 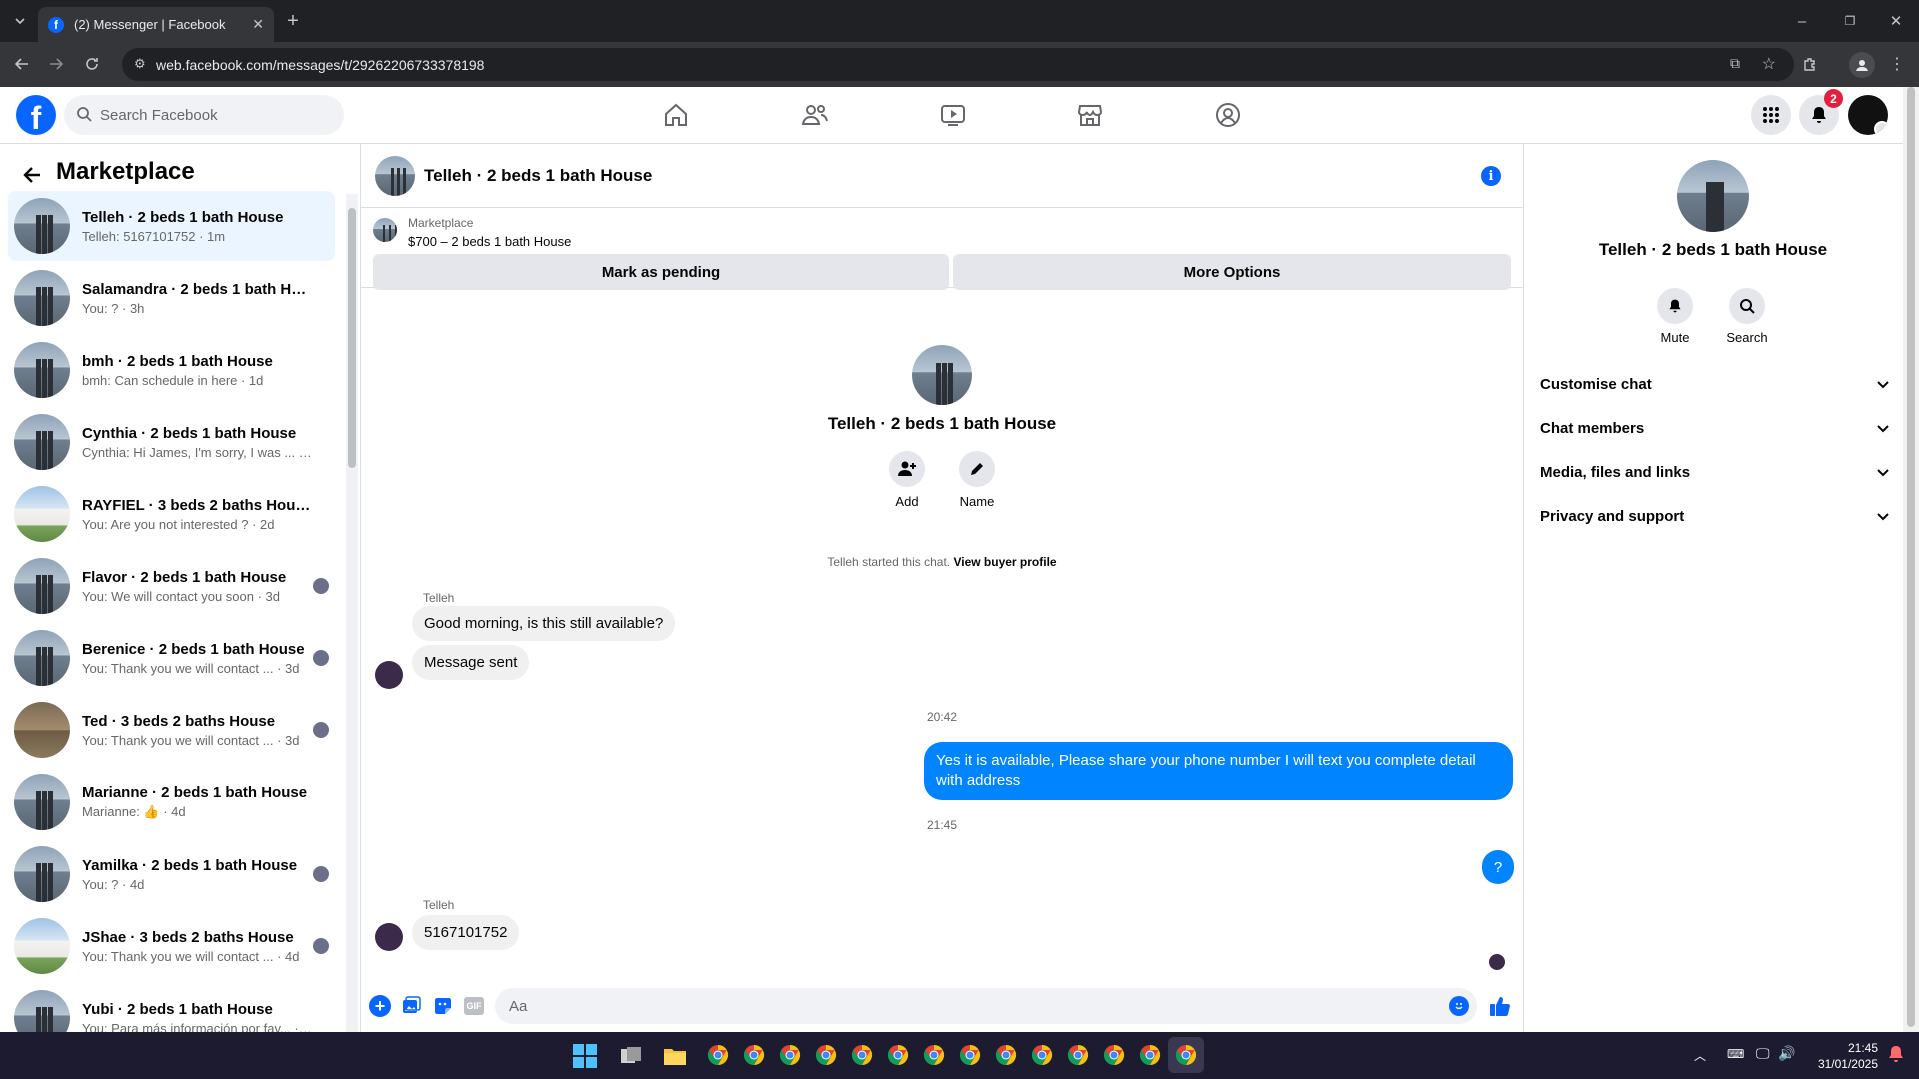 I want to click on close-window-icon: ✕, so click(x=1896, y=21).